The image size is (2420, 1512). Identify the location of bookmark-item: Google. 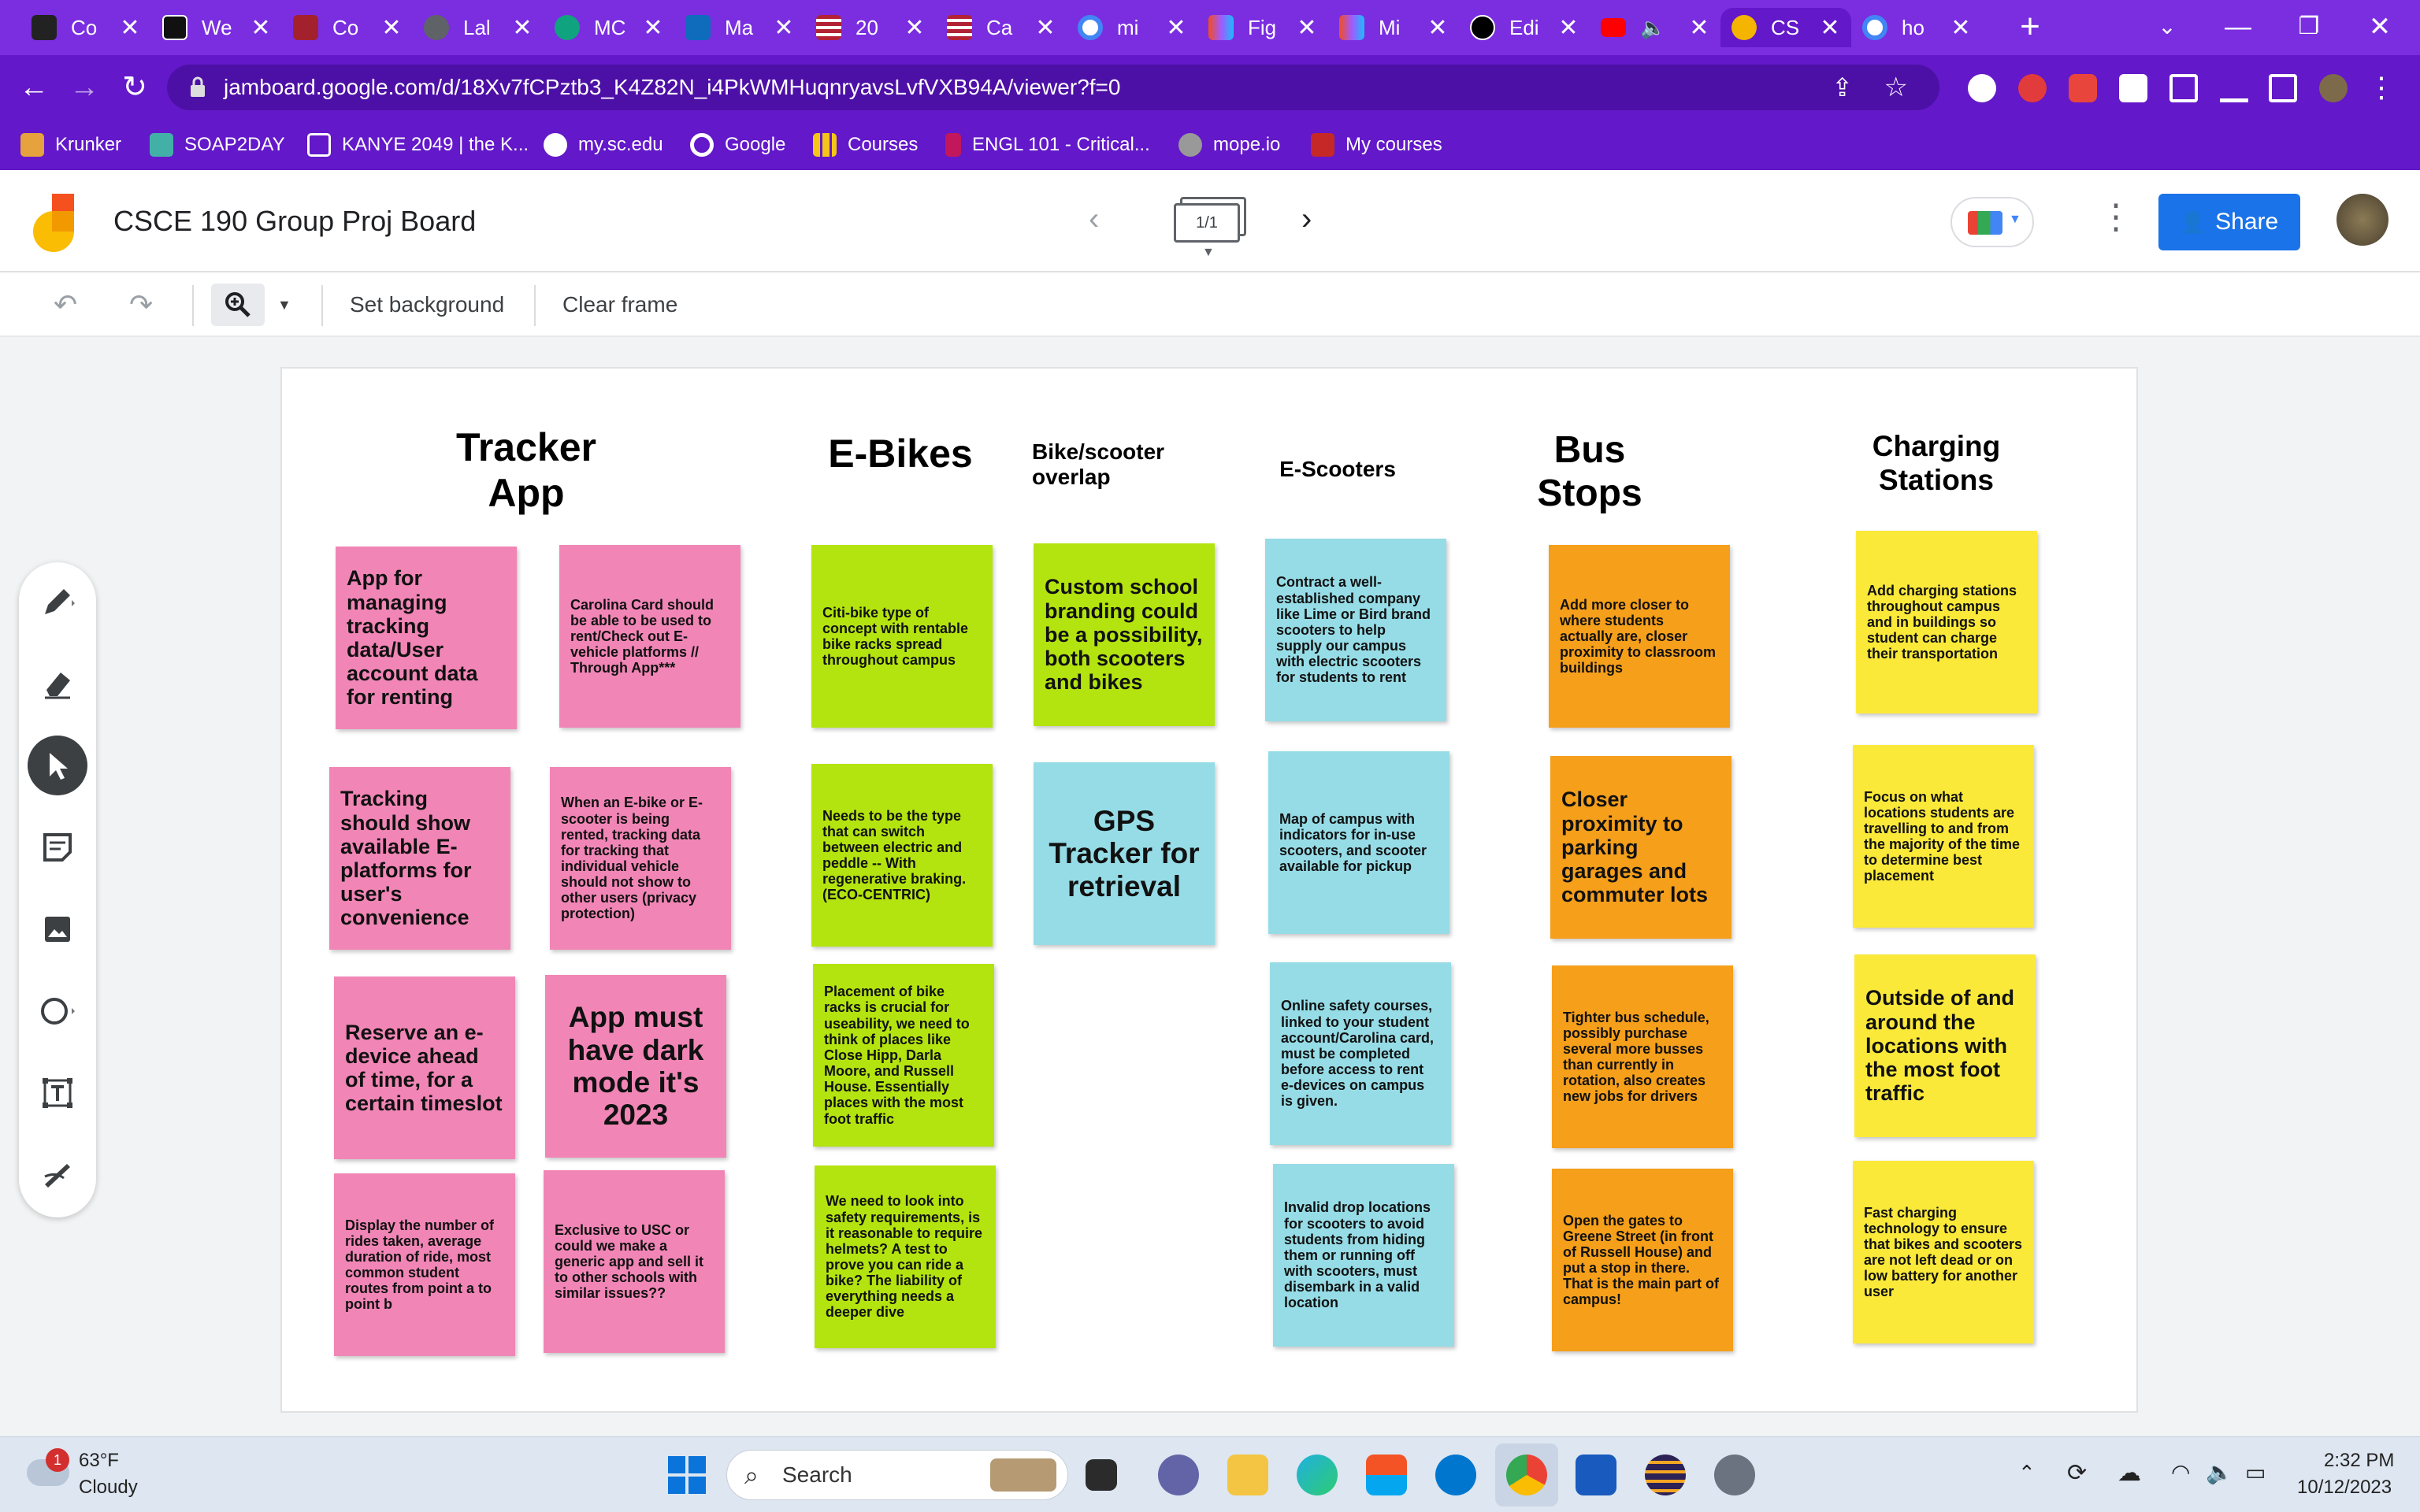
(737, 145).